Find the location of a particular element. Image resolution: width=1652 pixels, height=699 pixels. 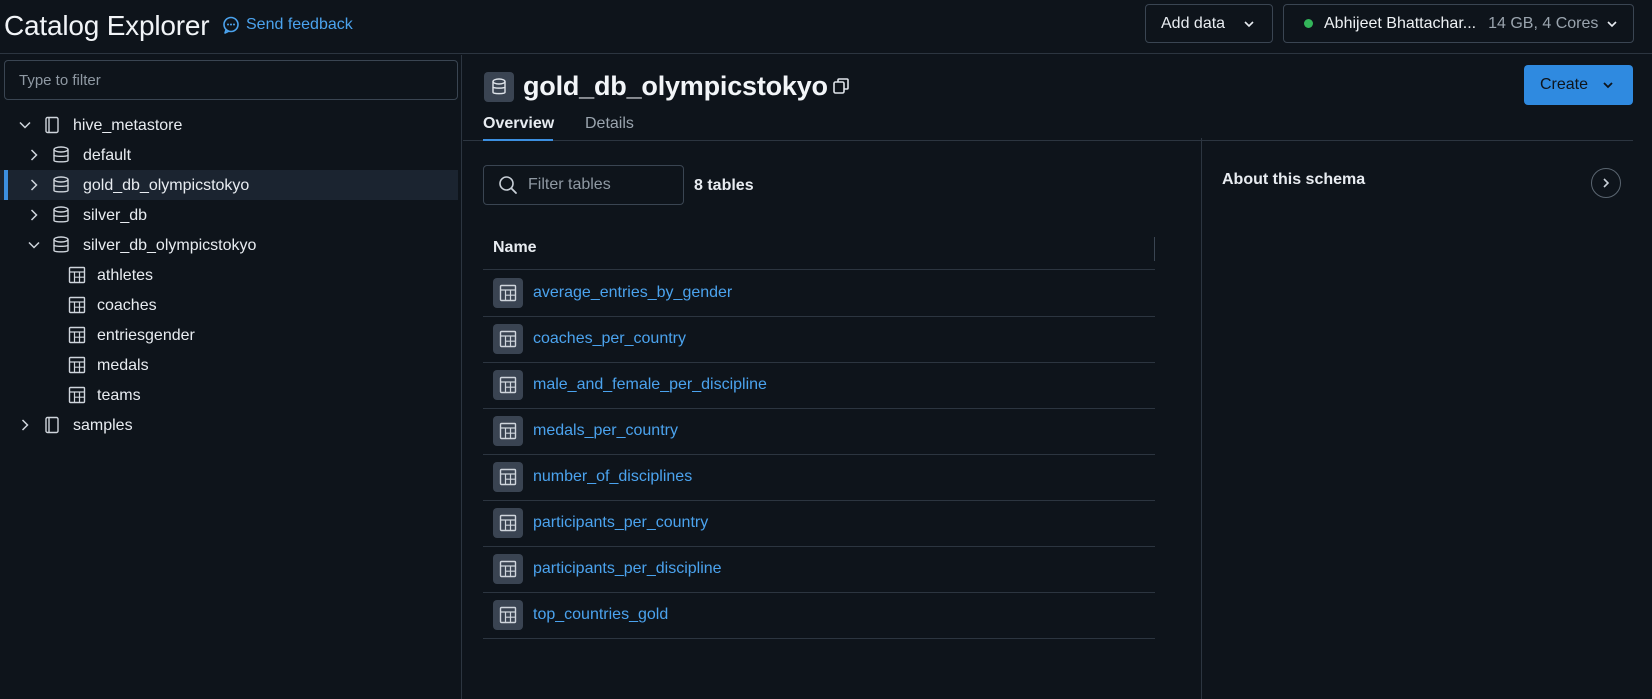

table-link: top_countries_gold is located at coordinates (600, 615).